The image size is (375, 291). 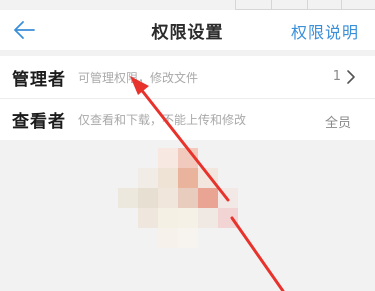 I want to click on row-title: 管理者, so click(x=39, y=79).